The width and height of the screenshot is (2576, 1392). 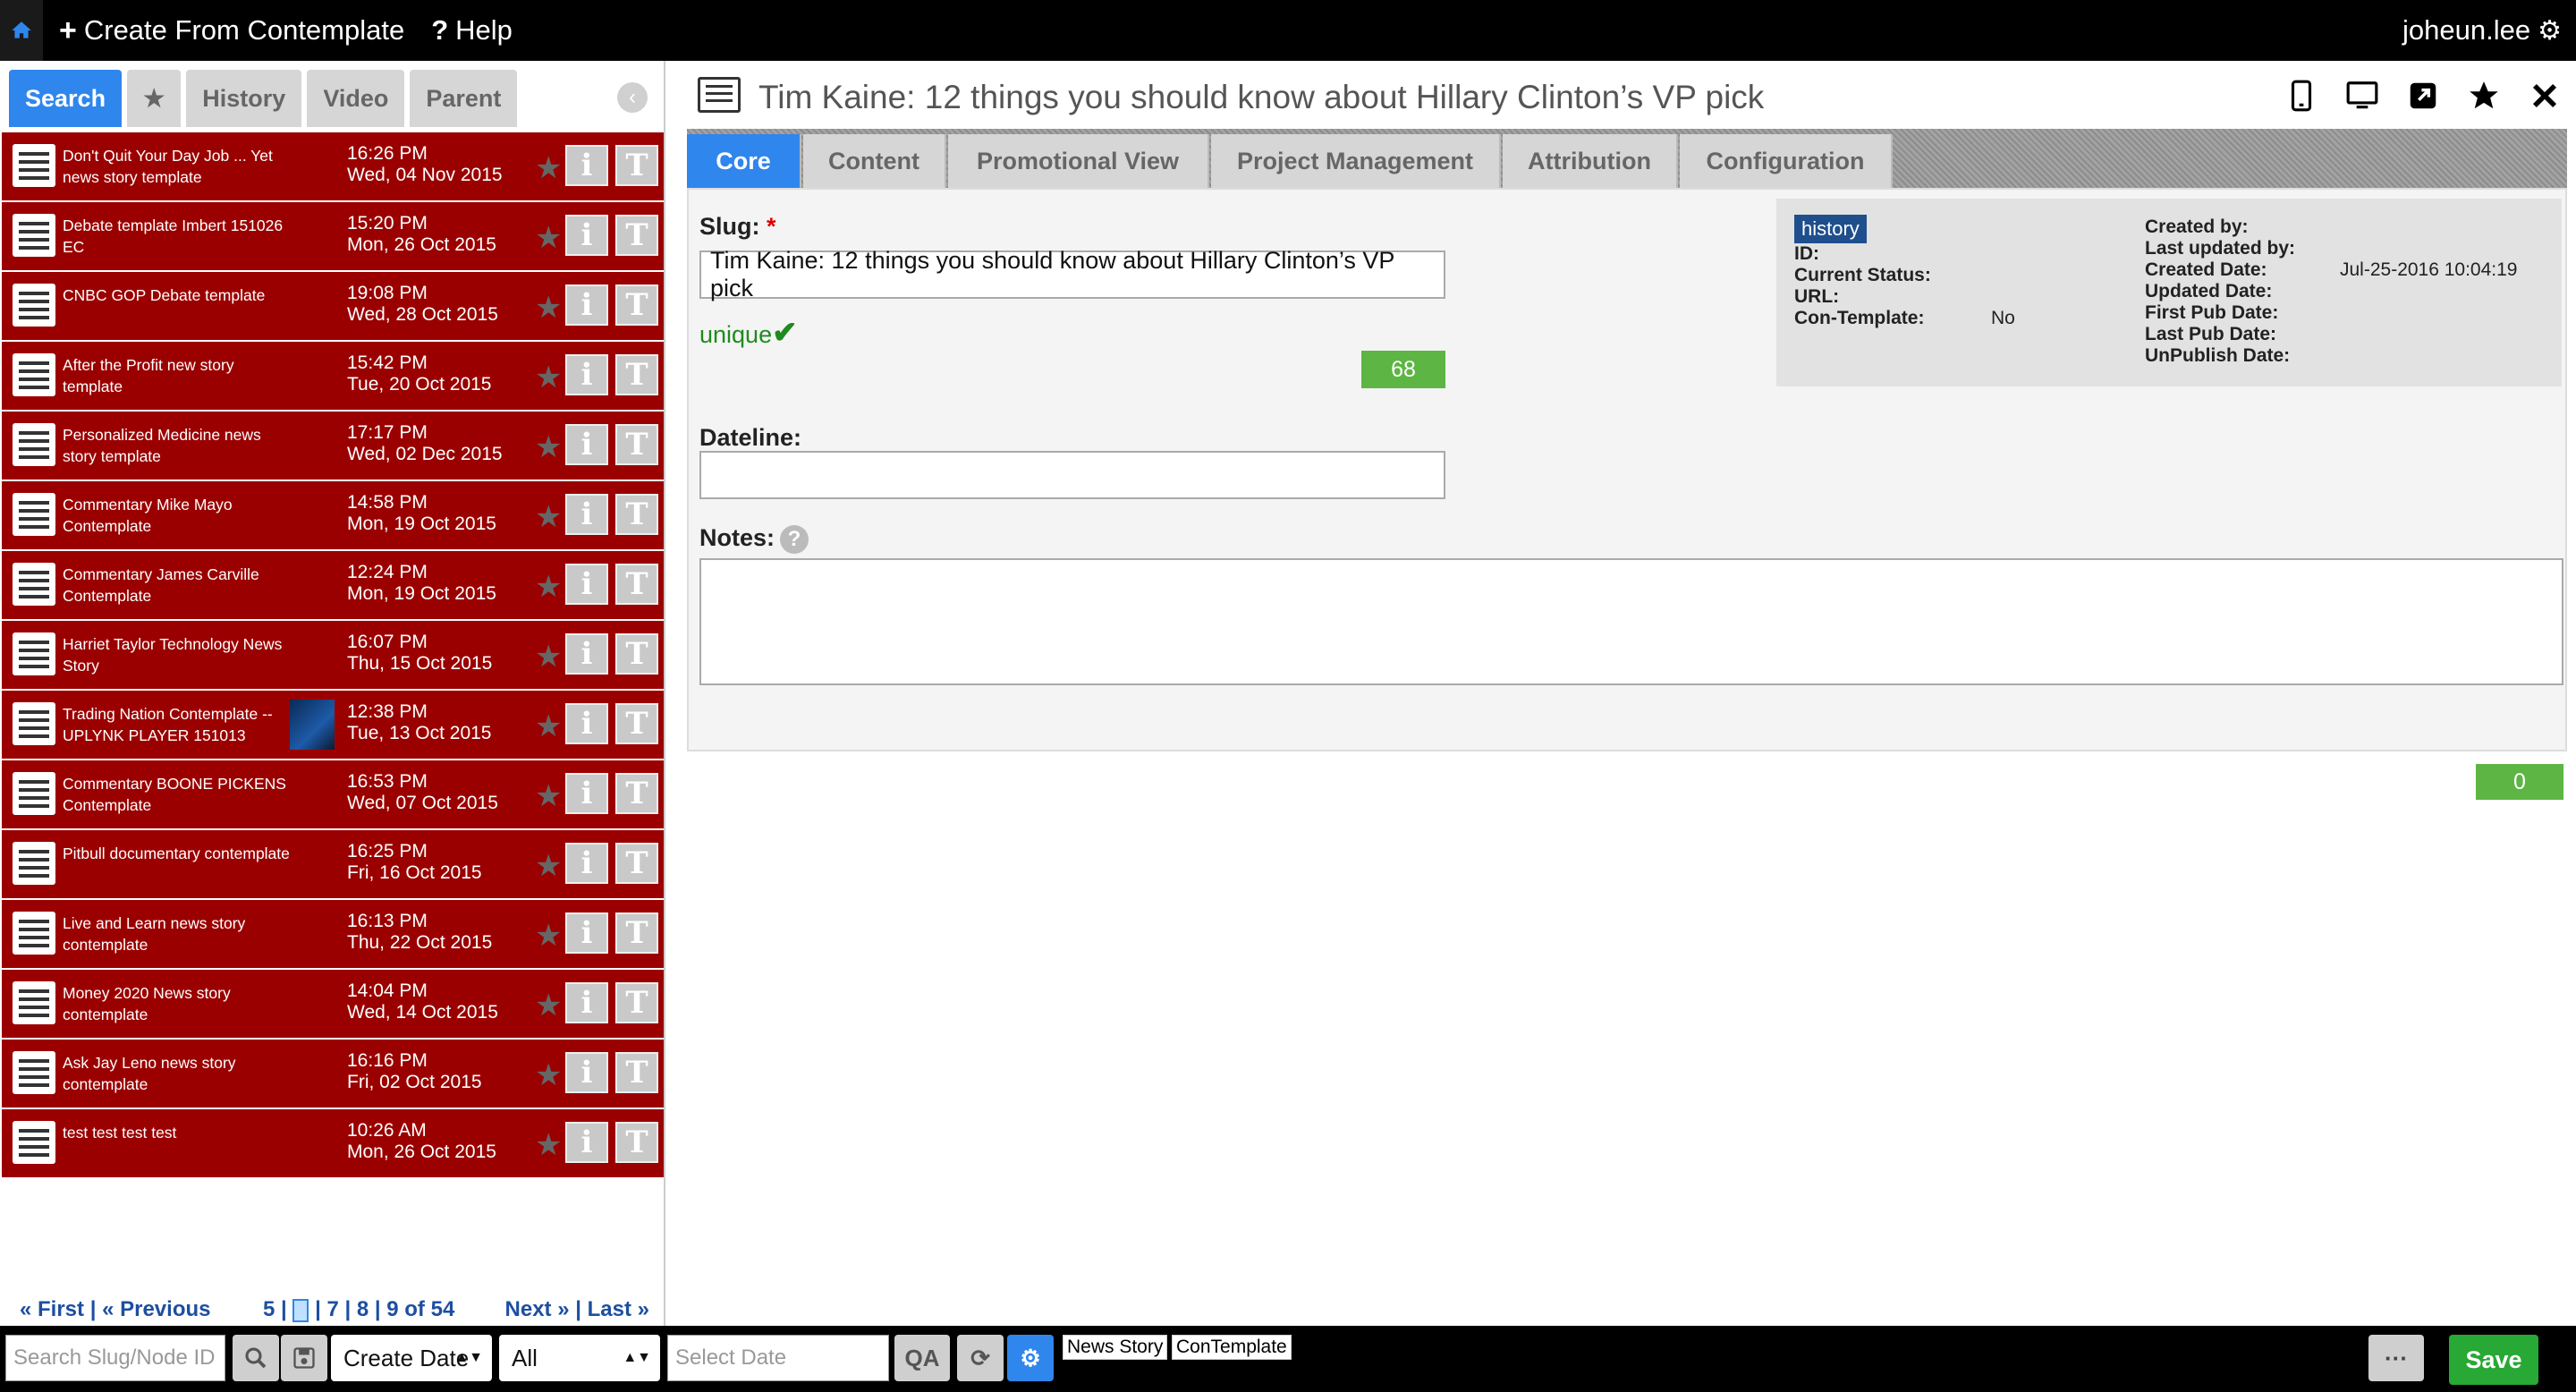 I want to click on tab-project-management: Project Management, so click(x=1356, y=161).